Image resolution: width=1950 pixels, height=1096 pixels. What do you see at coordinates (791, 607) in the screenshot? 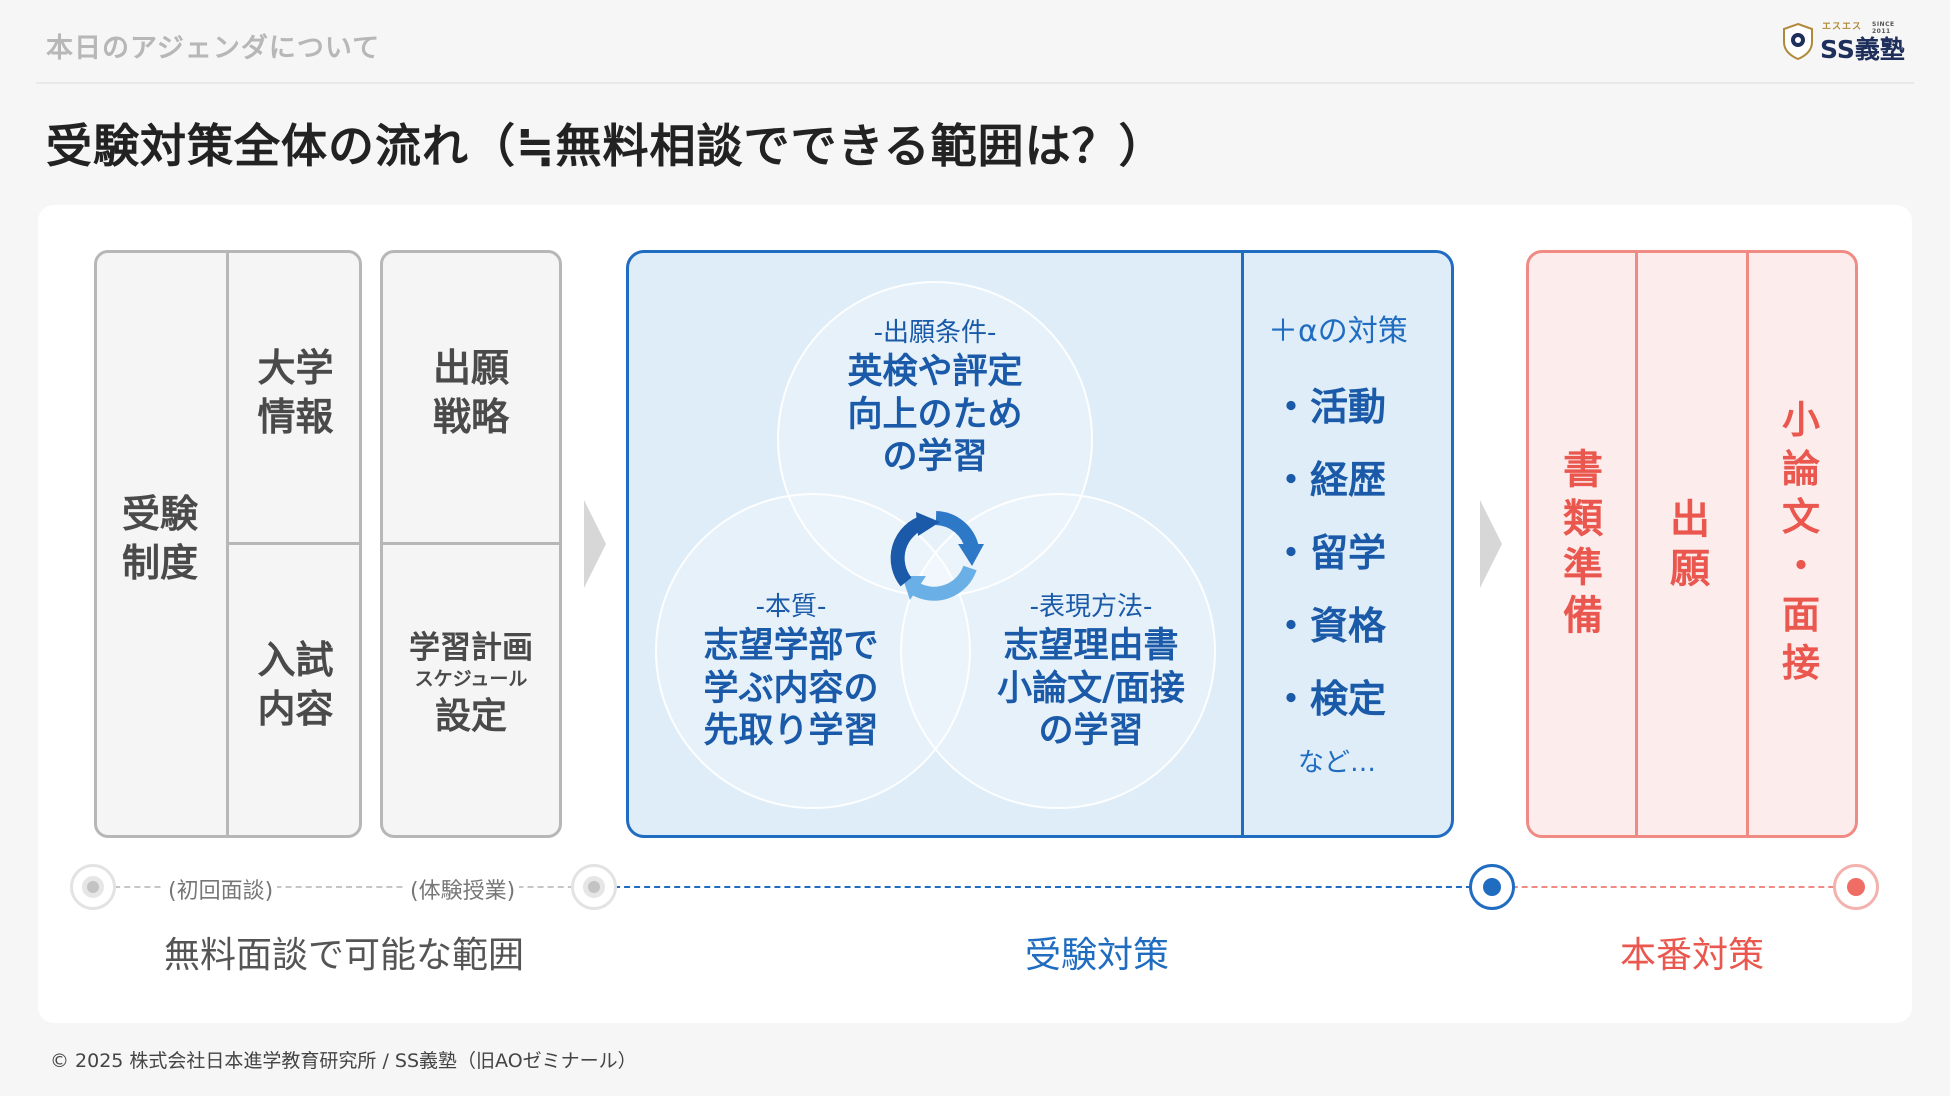
I see `venn-left-caption: -本質-` at bounding box center [791, 607].